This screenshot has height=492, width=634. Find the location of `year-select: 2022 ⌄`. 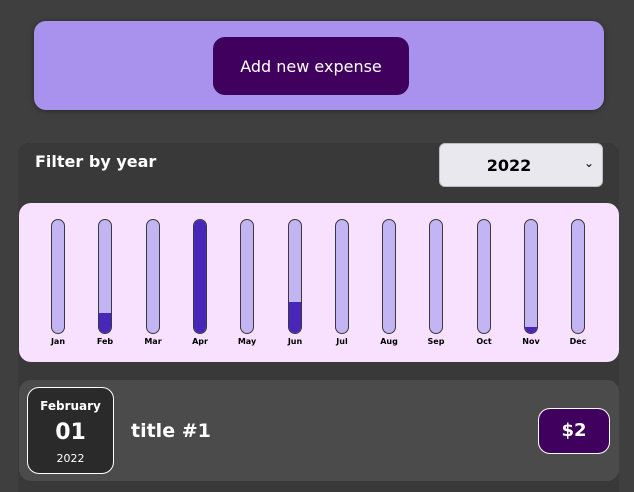

year-select: 2022 ⌄ is located at coordinates (521, 165).